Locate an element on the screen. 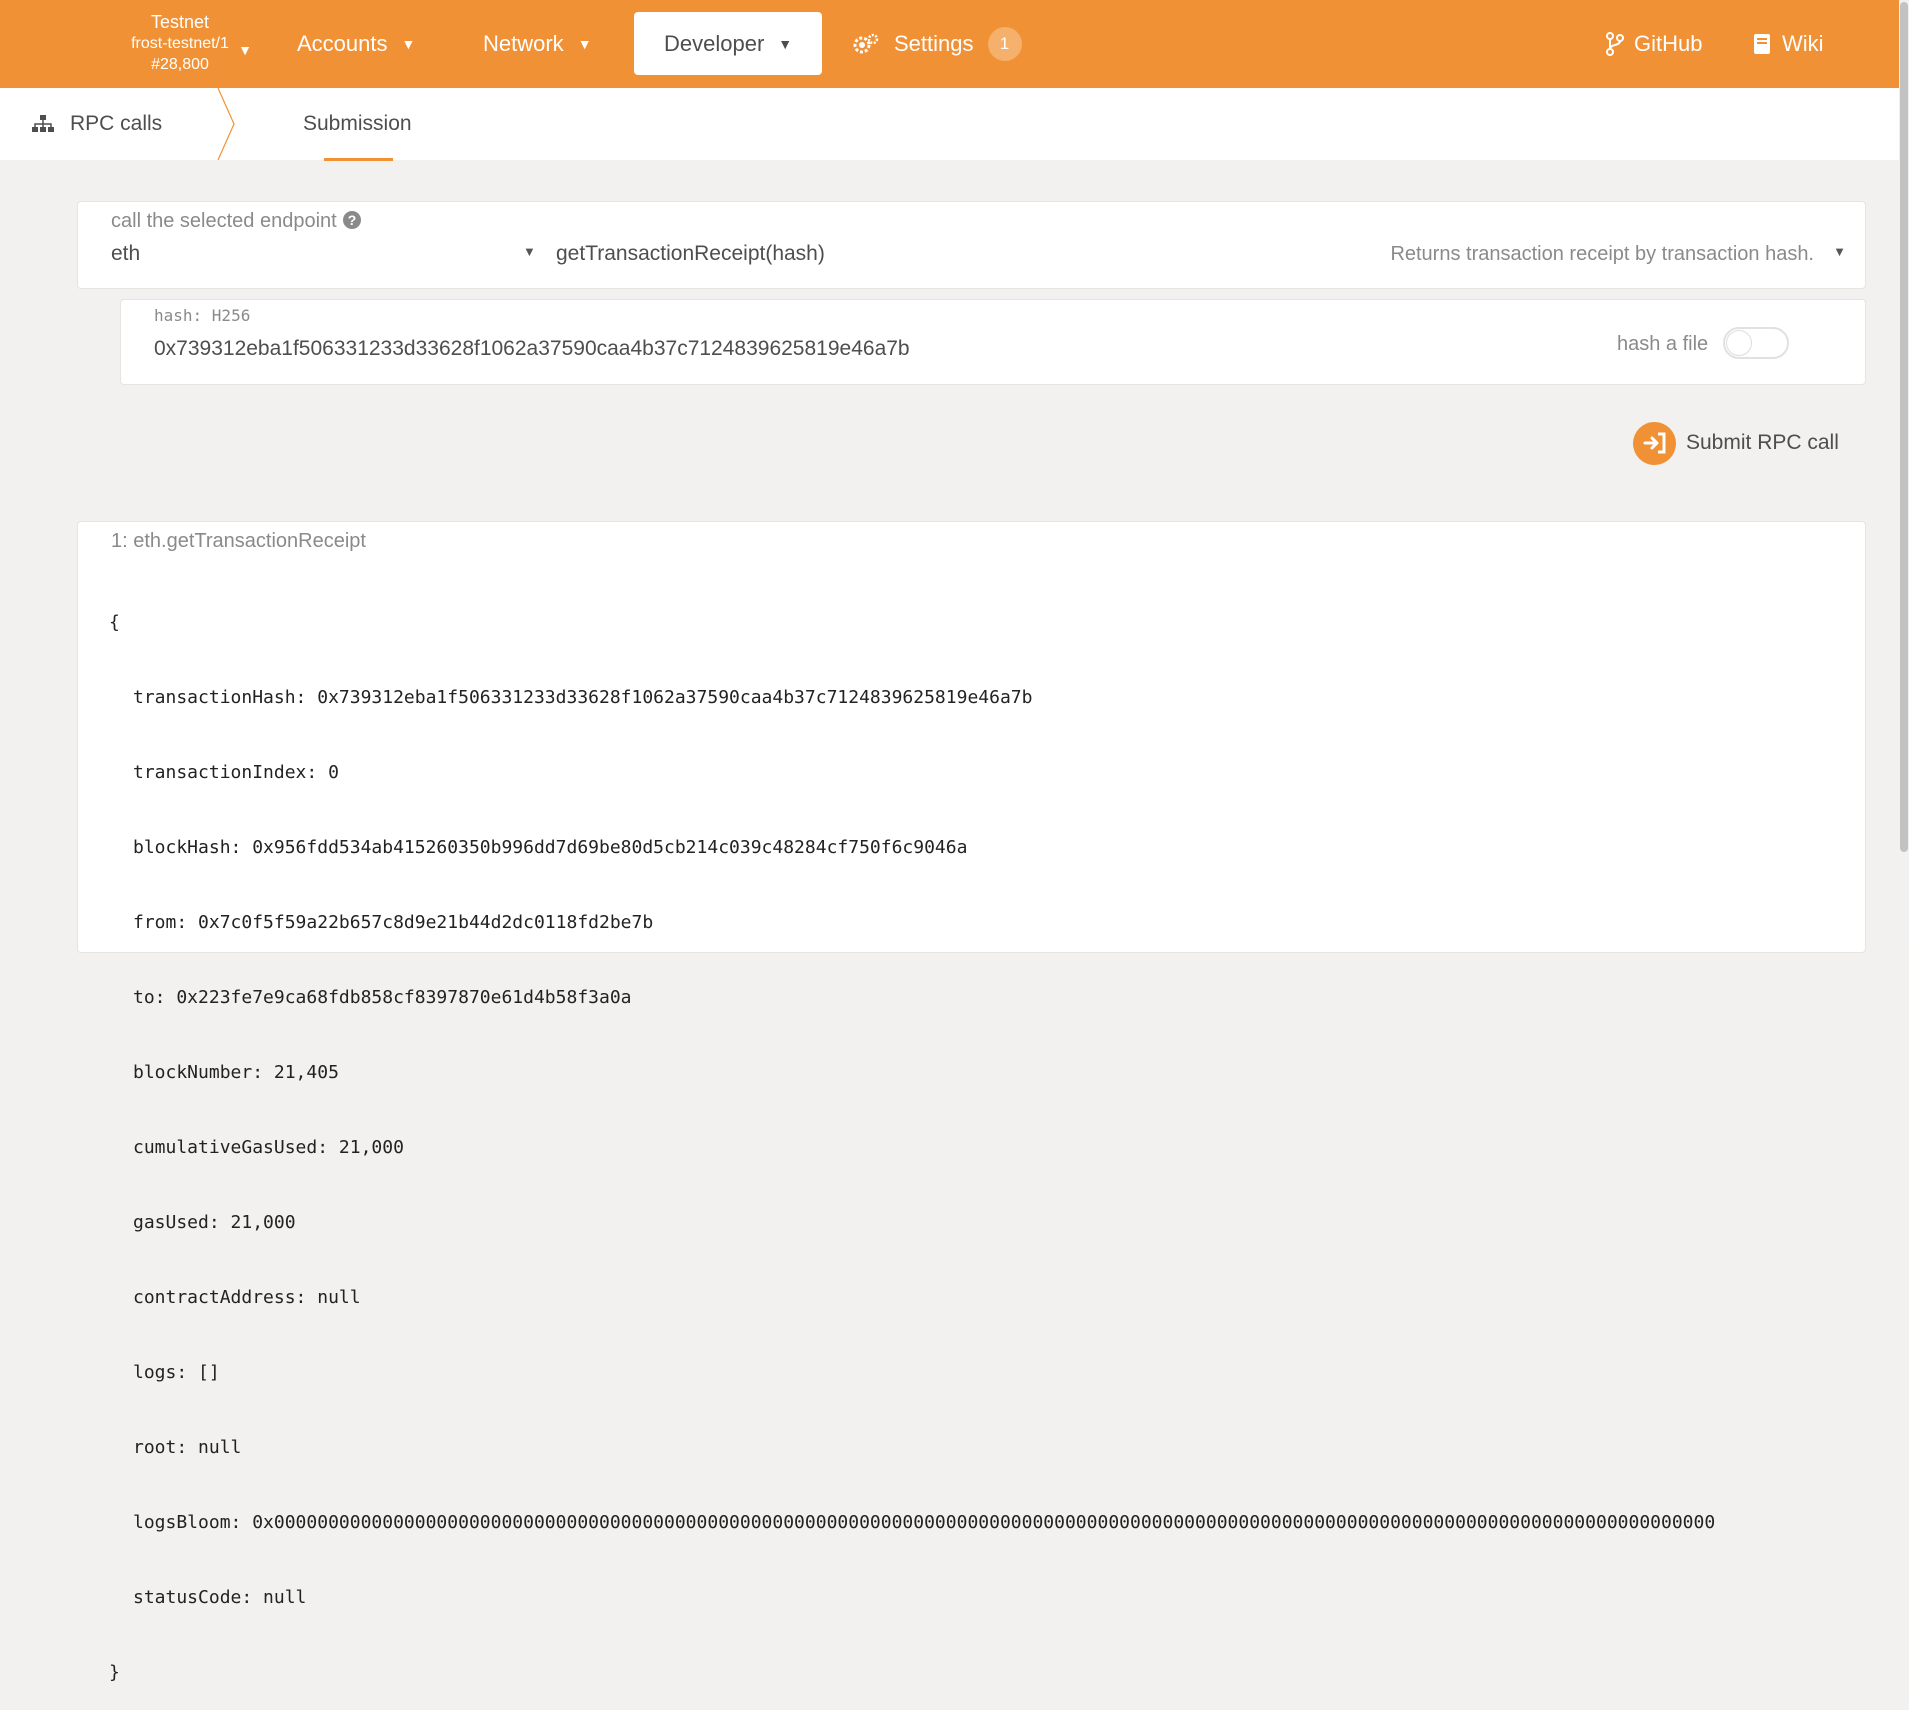  sub-navbar: RPC calls Submission is located at coordinates (949, 124).